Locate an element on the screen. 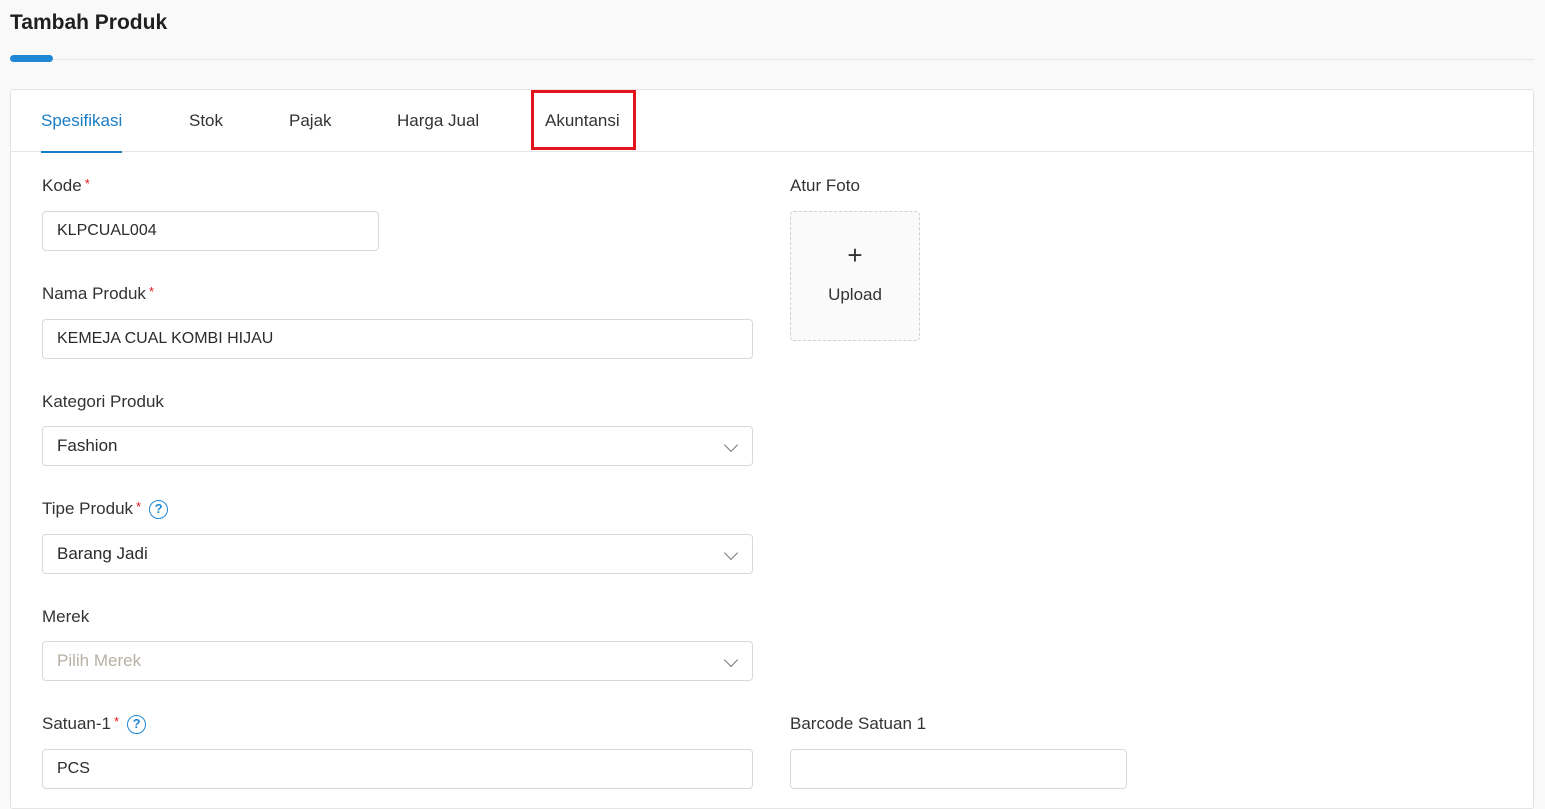 The height and width of the screenshot is (809, 1545). tab-stok: Stok is located at coordinates (206, 121).